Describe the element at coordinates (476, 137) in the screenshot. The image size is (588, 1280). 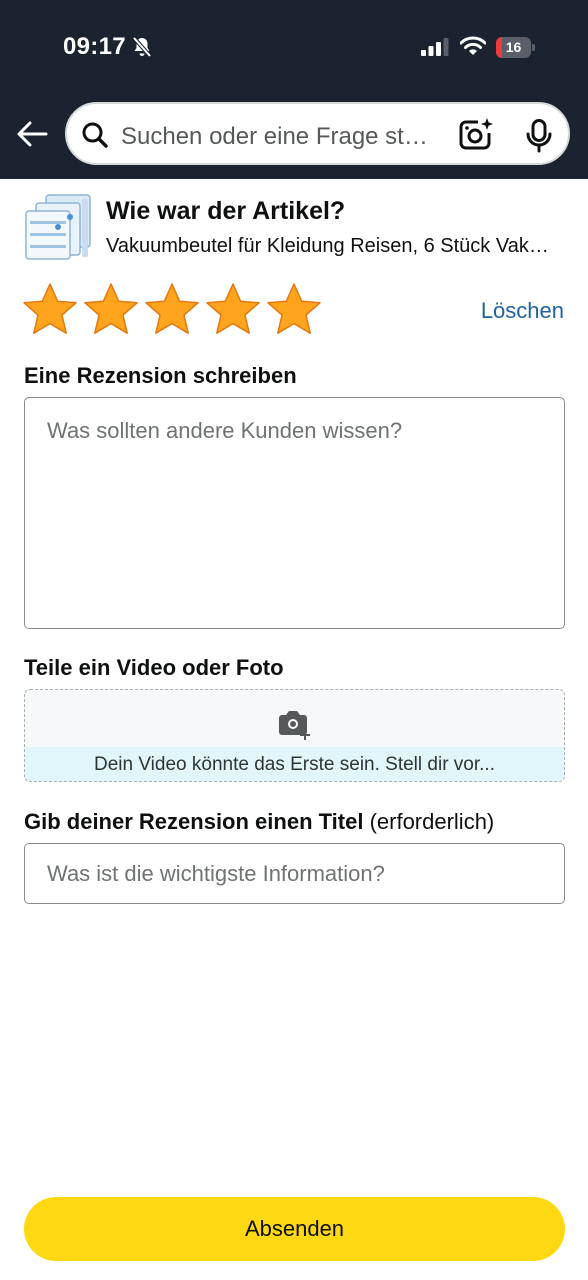
I see `camera-search-icon` at that location.